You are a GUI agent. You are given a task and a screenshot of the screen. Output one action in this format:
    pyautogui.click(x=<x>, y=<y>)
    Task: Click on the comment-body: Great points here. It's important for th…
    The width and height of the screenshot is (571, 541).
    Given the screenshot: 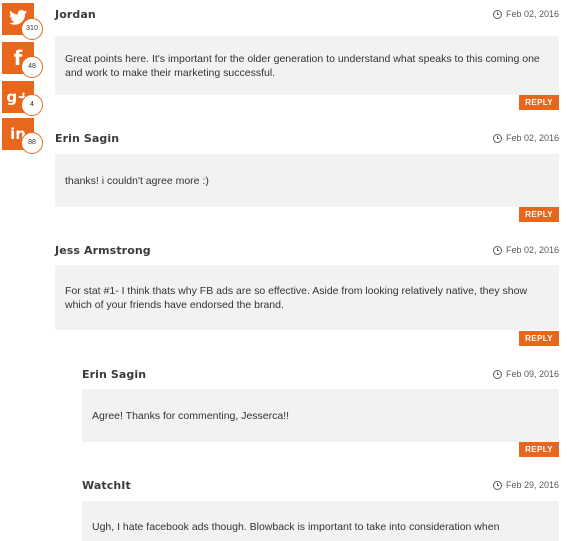 What is the action you would take?
    pyautogui.click(x=307, y=65)
    